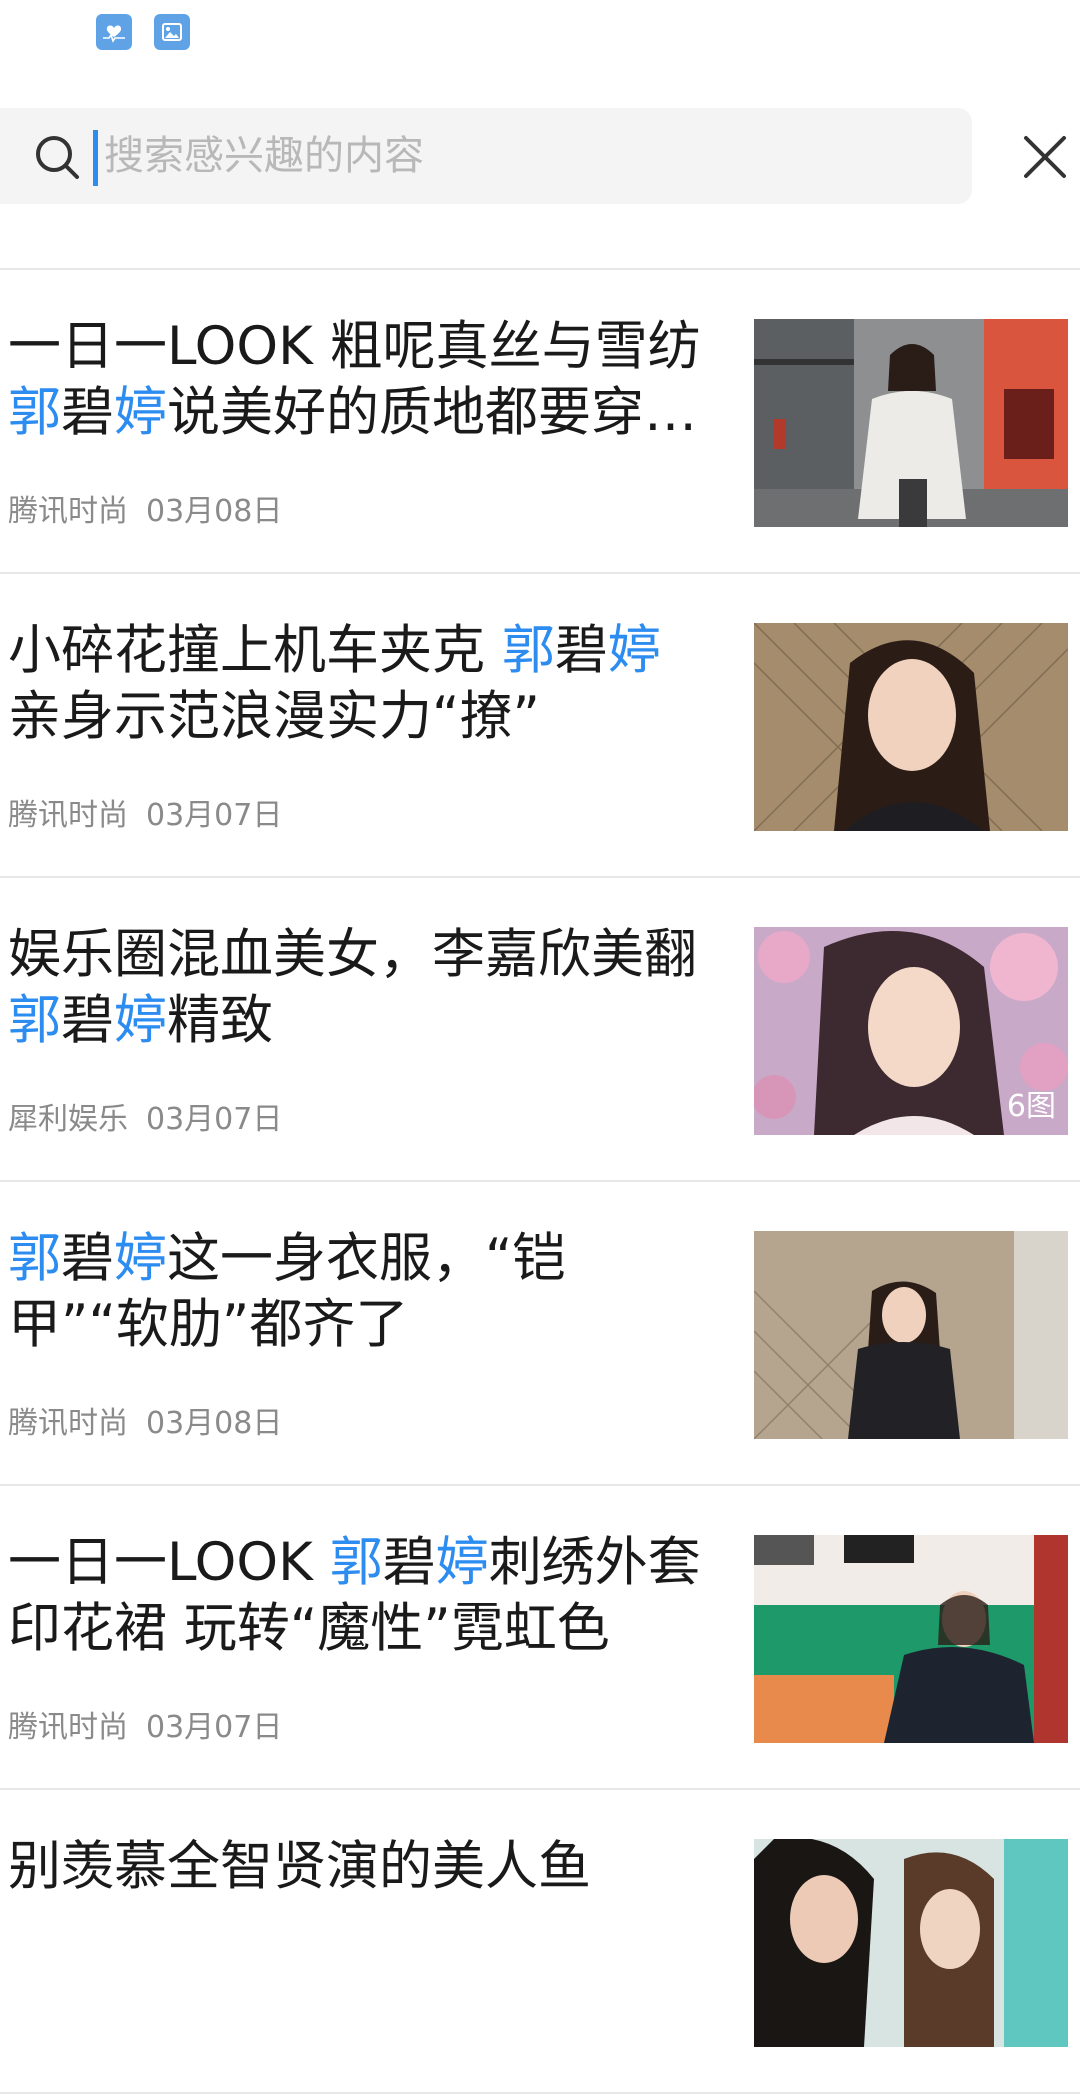 Image resolution: width=1080 pixels, height=2094 pixels. I want to click on news-meta: 犀利娱乐 03月07日, so click(145, 1116).